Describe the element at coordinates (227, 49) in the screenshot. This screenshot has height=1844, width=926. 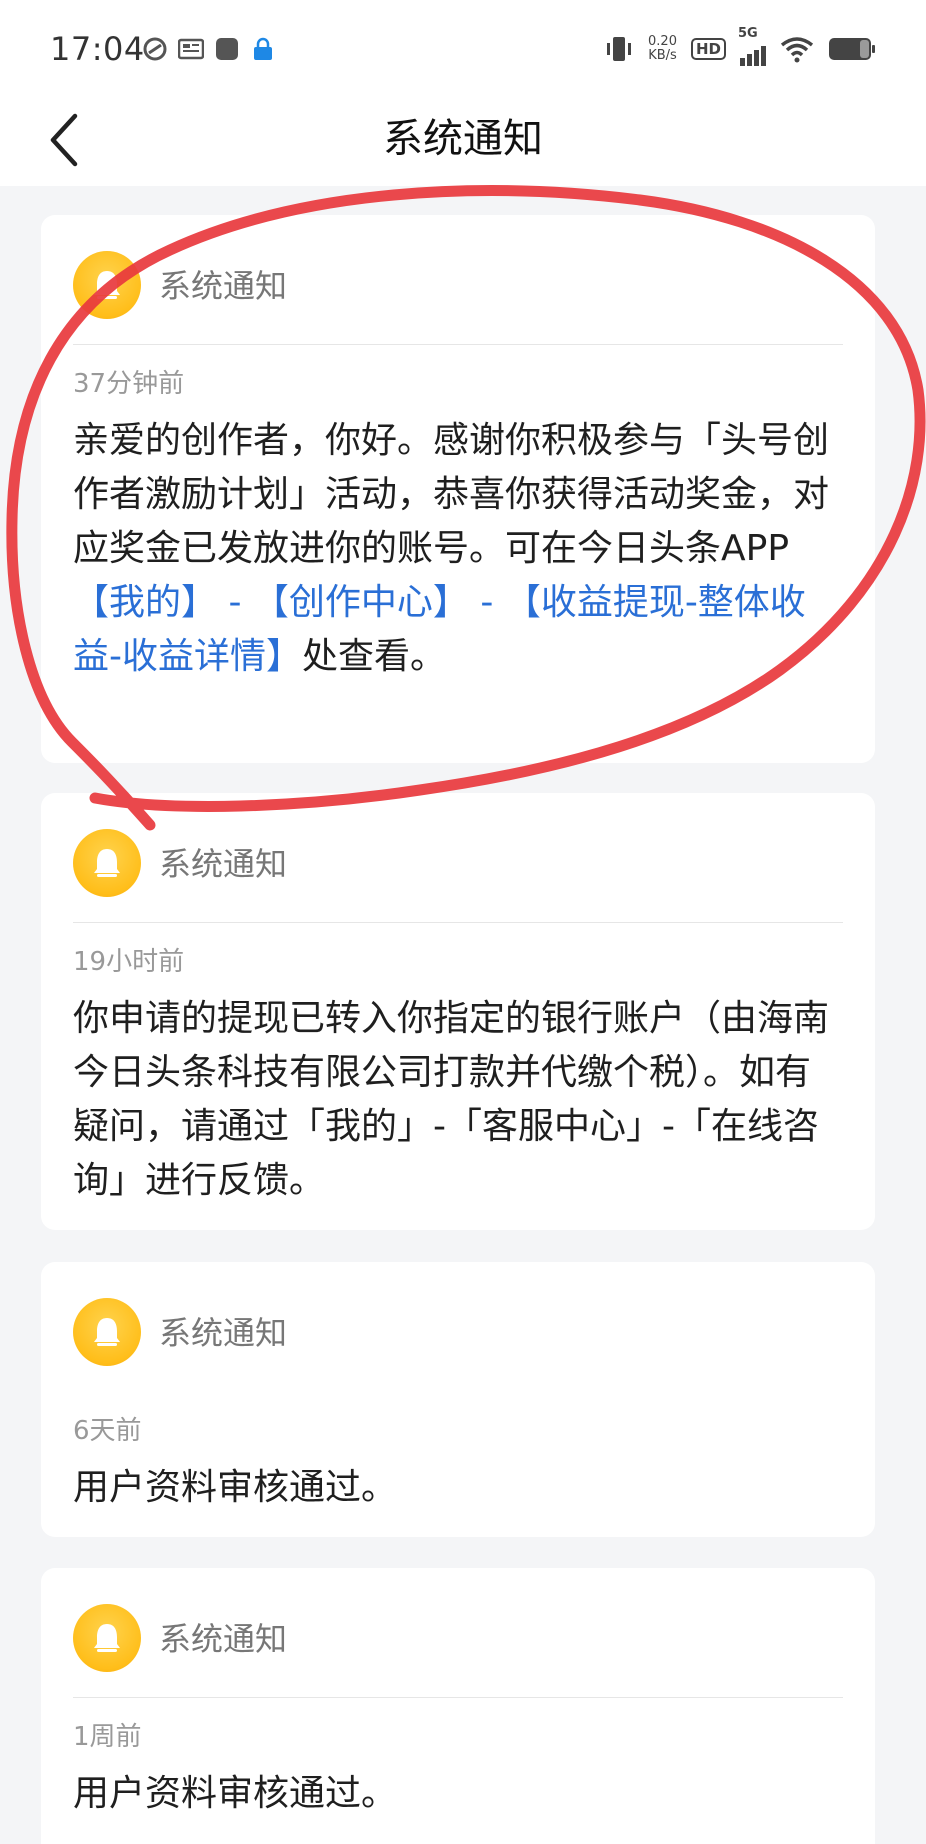
I see `app-square-icon` at that location.